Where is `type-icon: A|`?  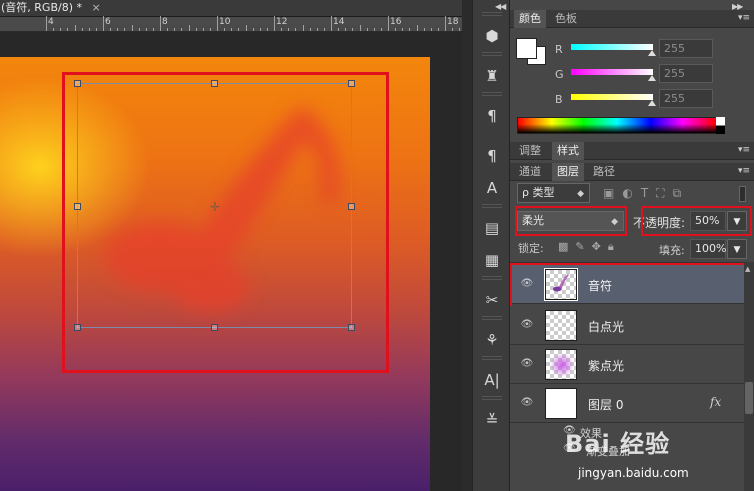 type-icon: A| is located at coordinates (492, 380).